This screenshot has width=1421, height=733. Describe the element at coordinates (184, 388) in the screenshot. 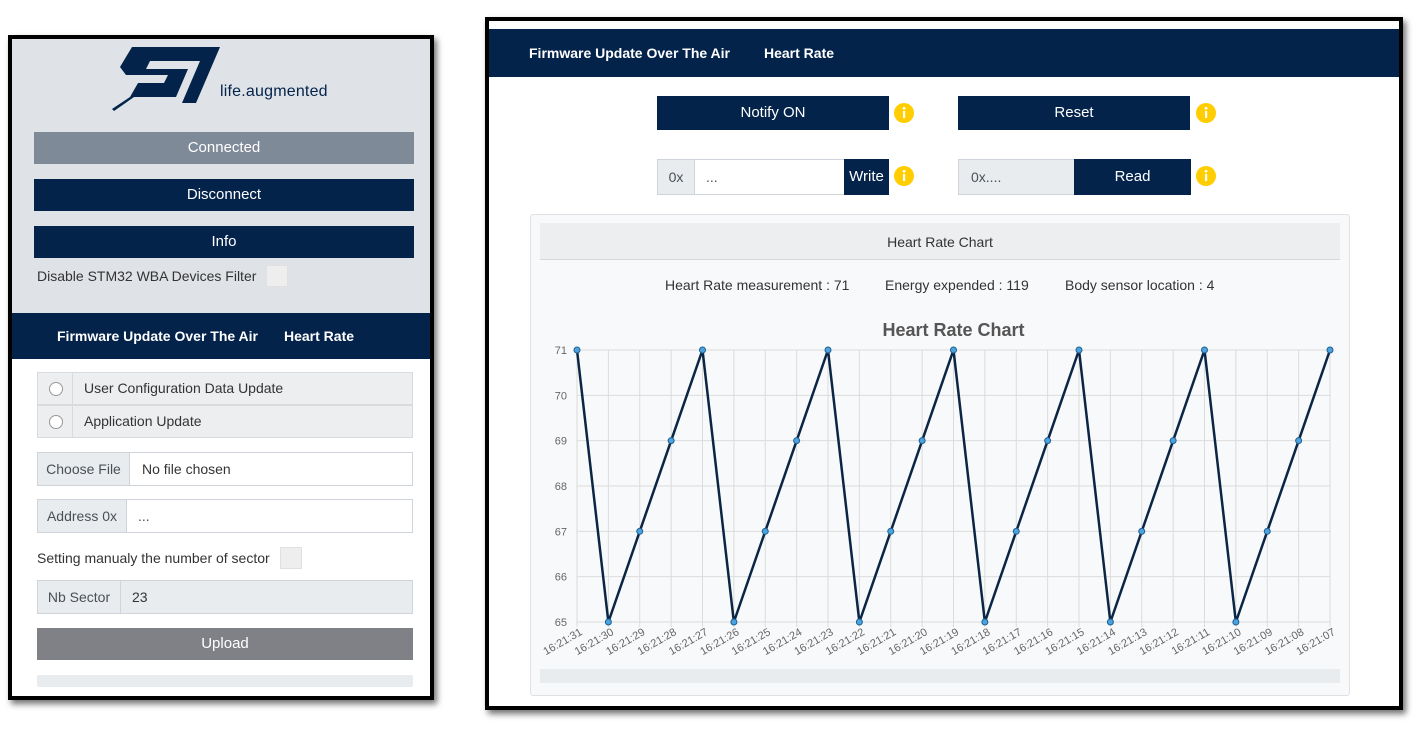

I see `radio-label: User Configuration Data Update` at that location.